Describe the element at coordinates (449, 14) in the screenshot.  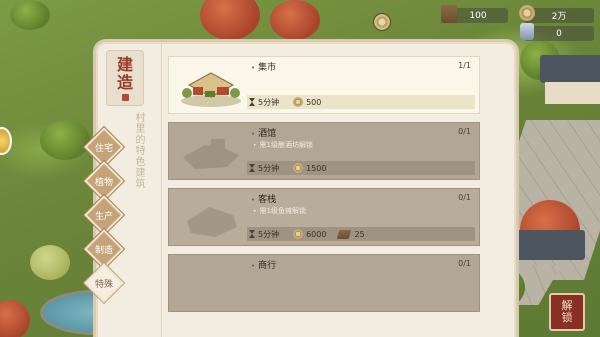
I see `wood-icon` at that location.